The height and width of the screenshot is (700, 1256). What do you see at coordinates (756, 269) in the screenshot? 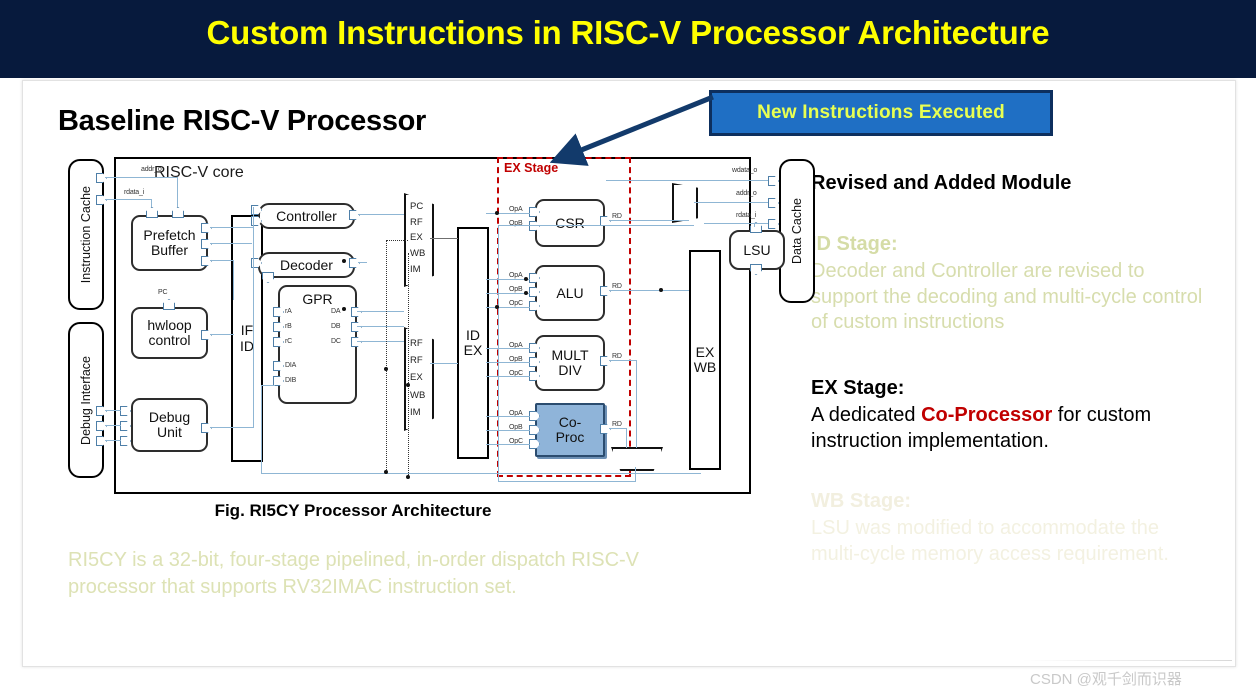
I see `lsu-out-icon` at bounding box center [756, 269].